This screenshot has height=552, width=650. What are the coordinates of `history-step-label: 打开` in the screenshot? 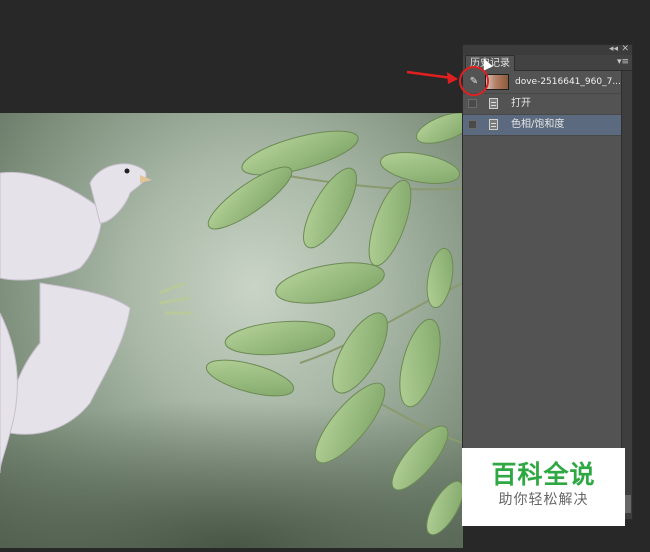 It's located at (521, 103).